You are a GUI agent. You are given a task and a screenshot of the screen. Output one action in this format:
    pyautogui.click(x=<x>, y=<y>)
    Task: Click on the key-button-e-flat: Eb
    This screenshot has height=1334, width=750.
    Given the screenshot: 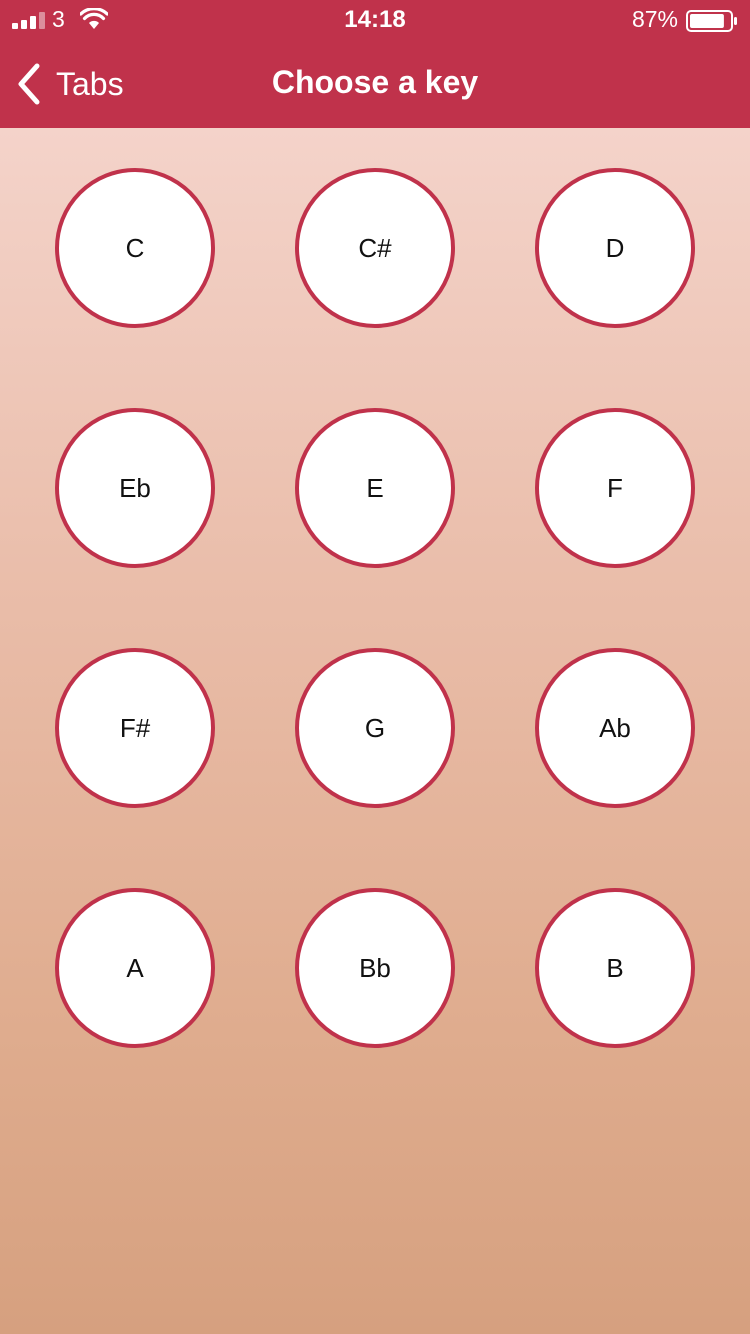 What is the action you would take?
    pyautogui.click(x=135, y=488)
    